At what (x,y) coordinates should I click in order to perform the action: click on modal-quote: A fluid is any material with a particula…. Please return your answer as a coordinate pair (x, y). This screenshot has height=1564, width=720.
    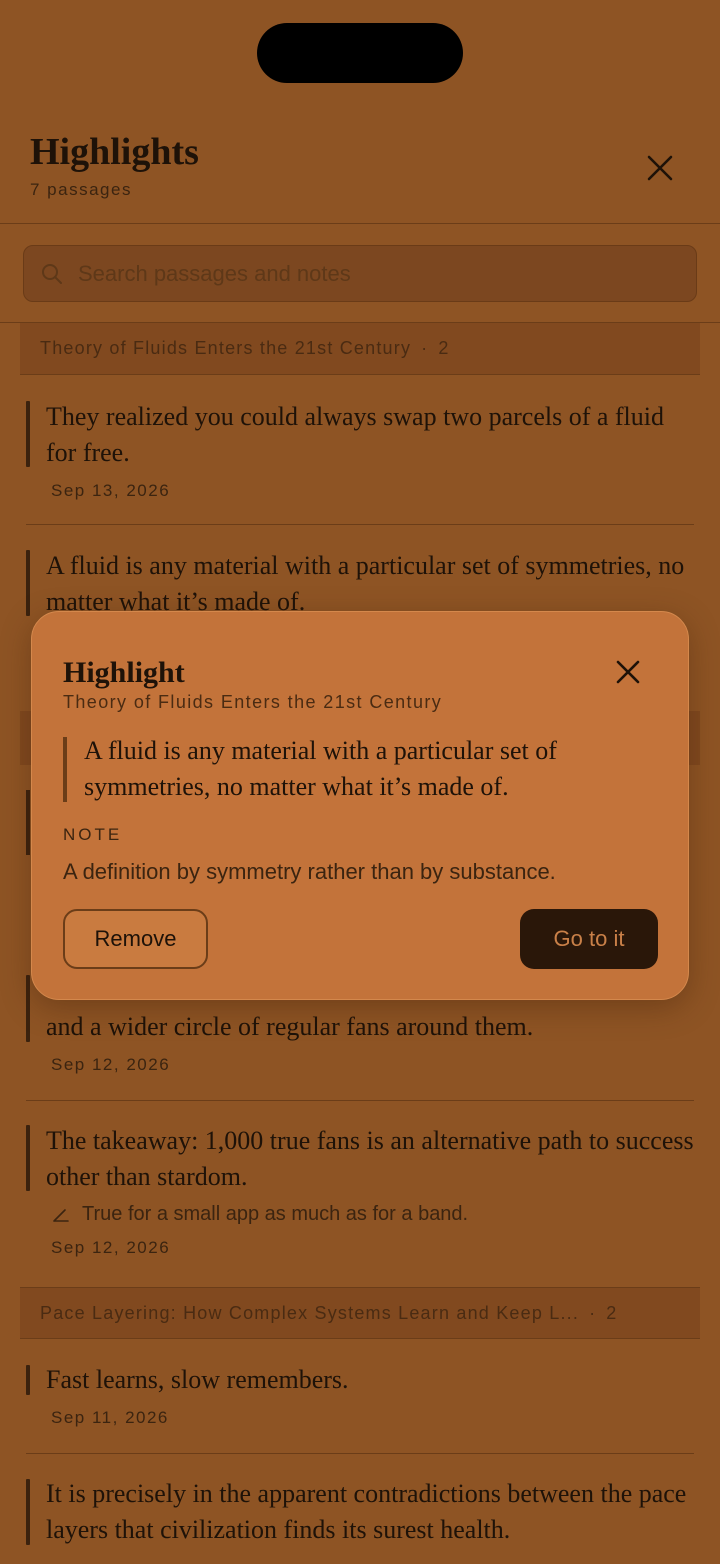
    Looking at the image, I should click on (320, 768).